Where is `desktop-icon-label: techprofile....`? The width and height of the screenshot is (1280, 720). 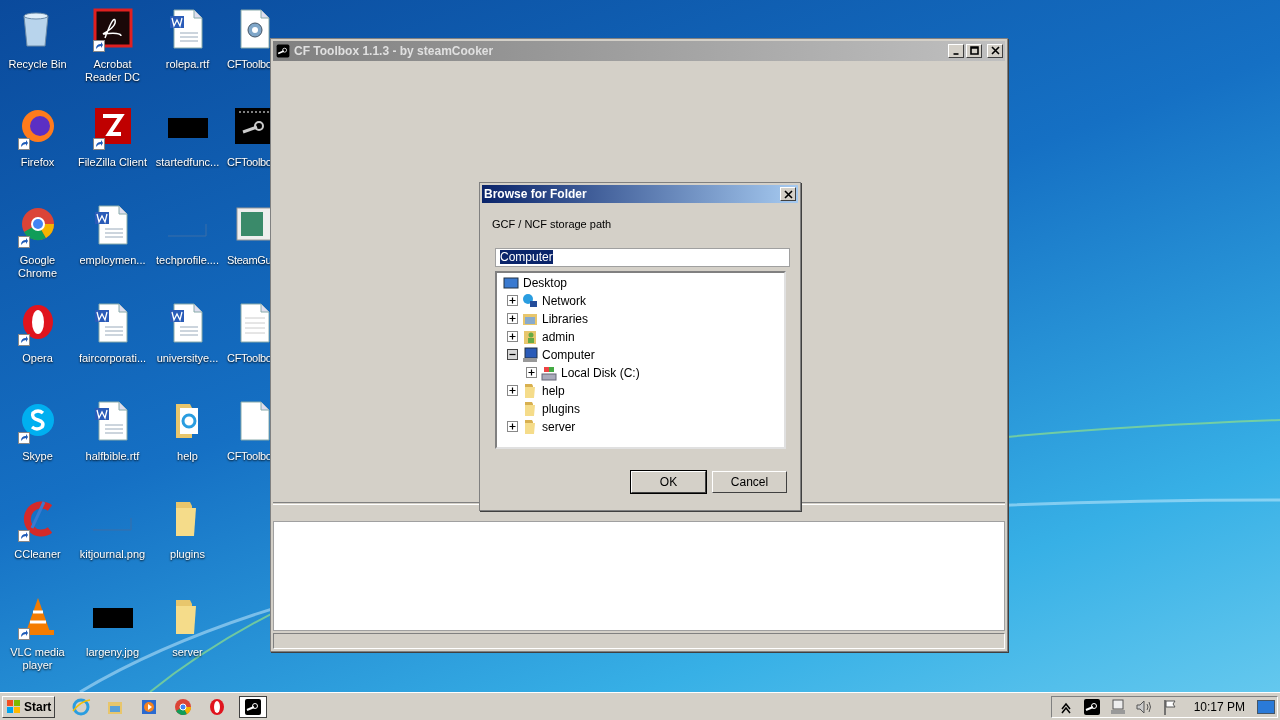 desktop-icon-label: techprofile.... is located at coordinates (187, 260).